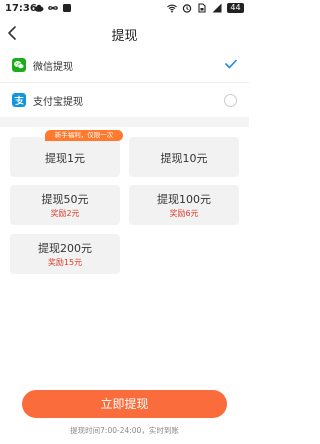 The width and height of the screenshot is (320, 444). I want to click on amount-option-50: 提现50元 奖励2元, so click(65, 205).